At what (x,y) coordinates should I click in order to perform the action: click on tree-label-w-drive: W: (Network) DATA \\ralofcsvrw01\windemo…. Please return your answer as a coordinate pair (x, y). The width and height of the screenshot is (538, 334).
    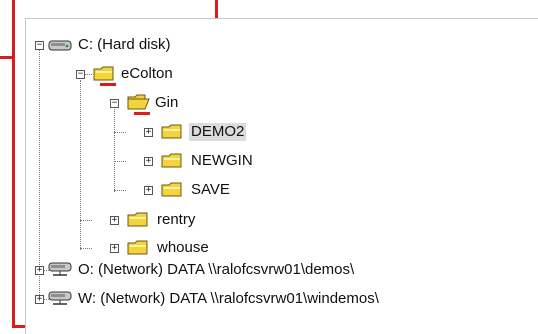
    Looking at the image, I should click on (228, 299).